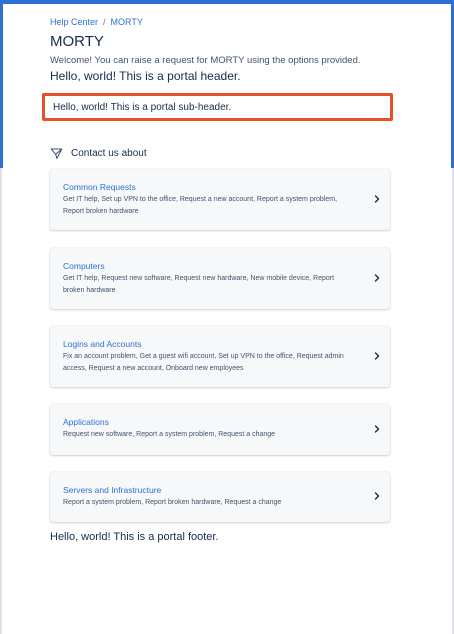 This screenshot has width=454, height=634. What do you see at coordinates (134, 537) in the screenshot?
I see `portal-footer: Hello, world! This is a portal footer.` at bounding box center [134, 537].